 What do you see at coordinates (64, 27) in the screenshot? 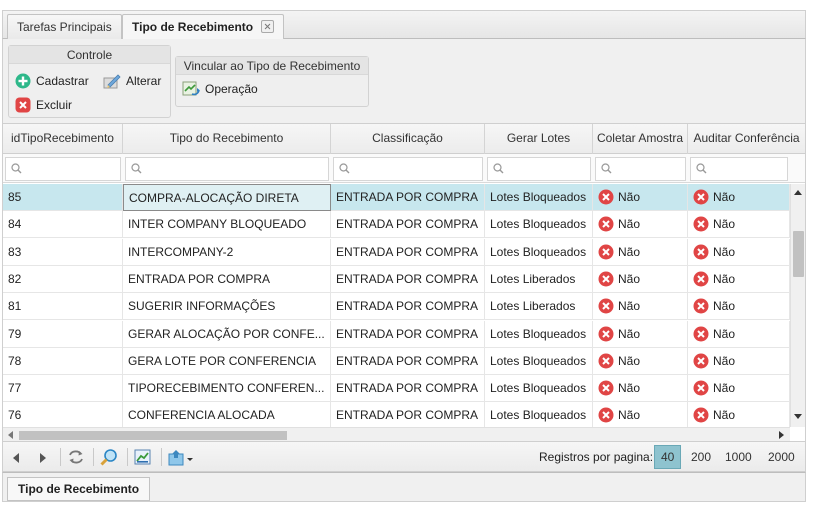
I see `tab-tarefas-principais: Tarefas Principais` at bounding box center [64, 27].